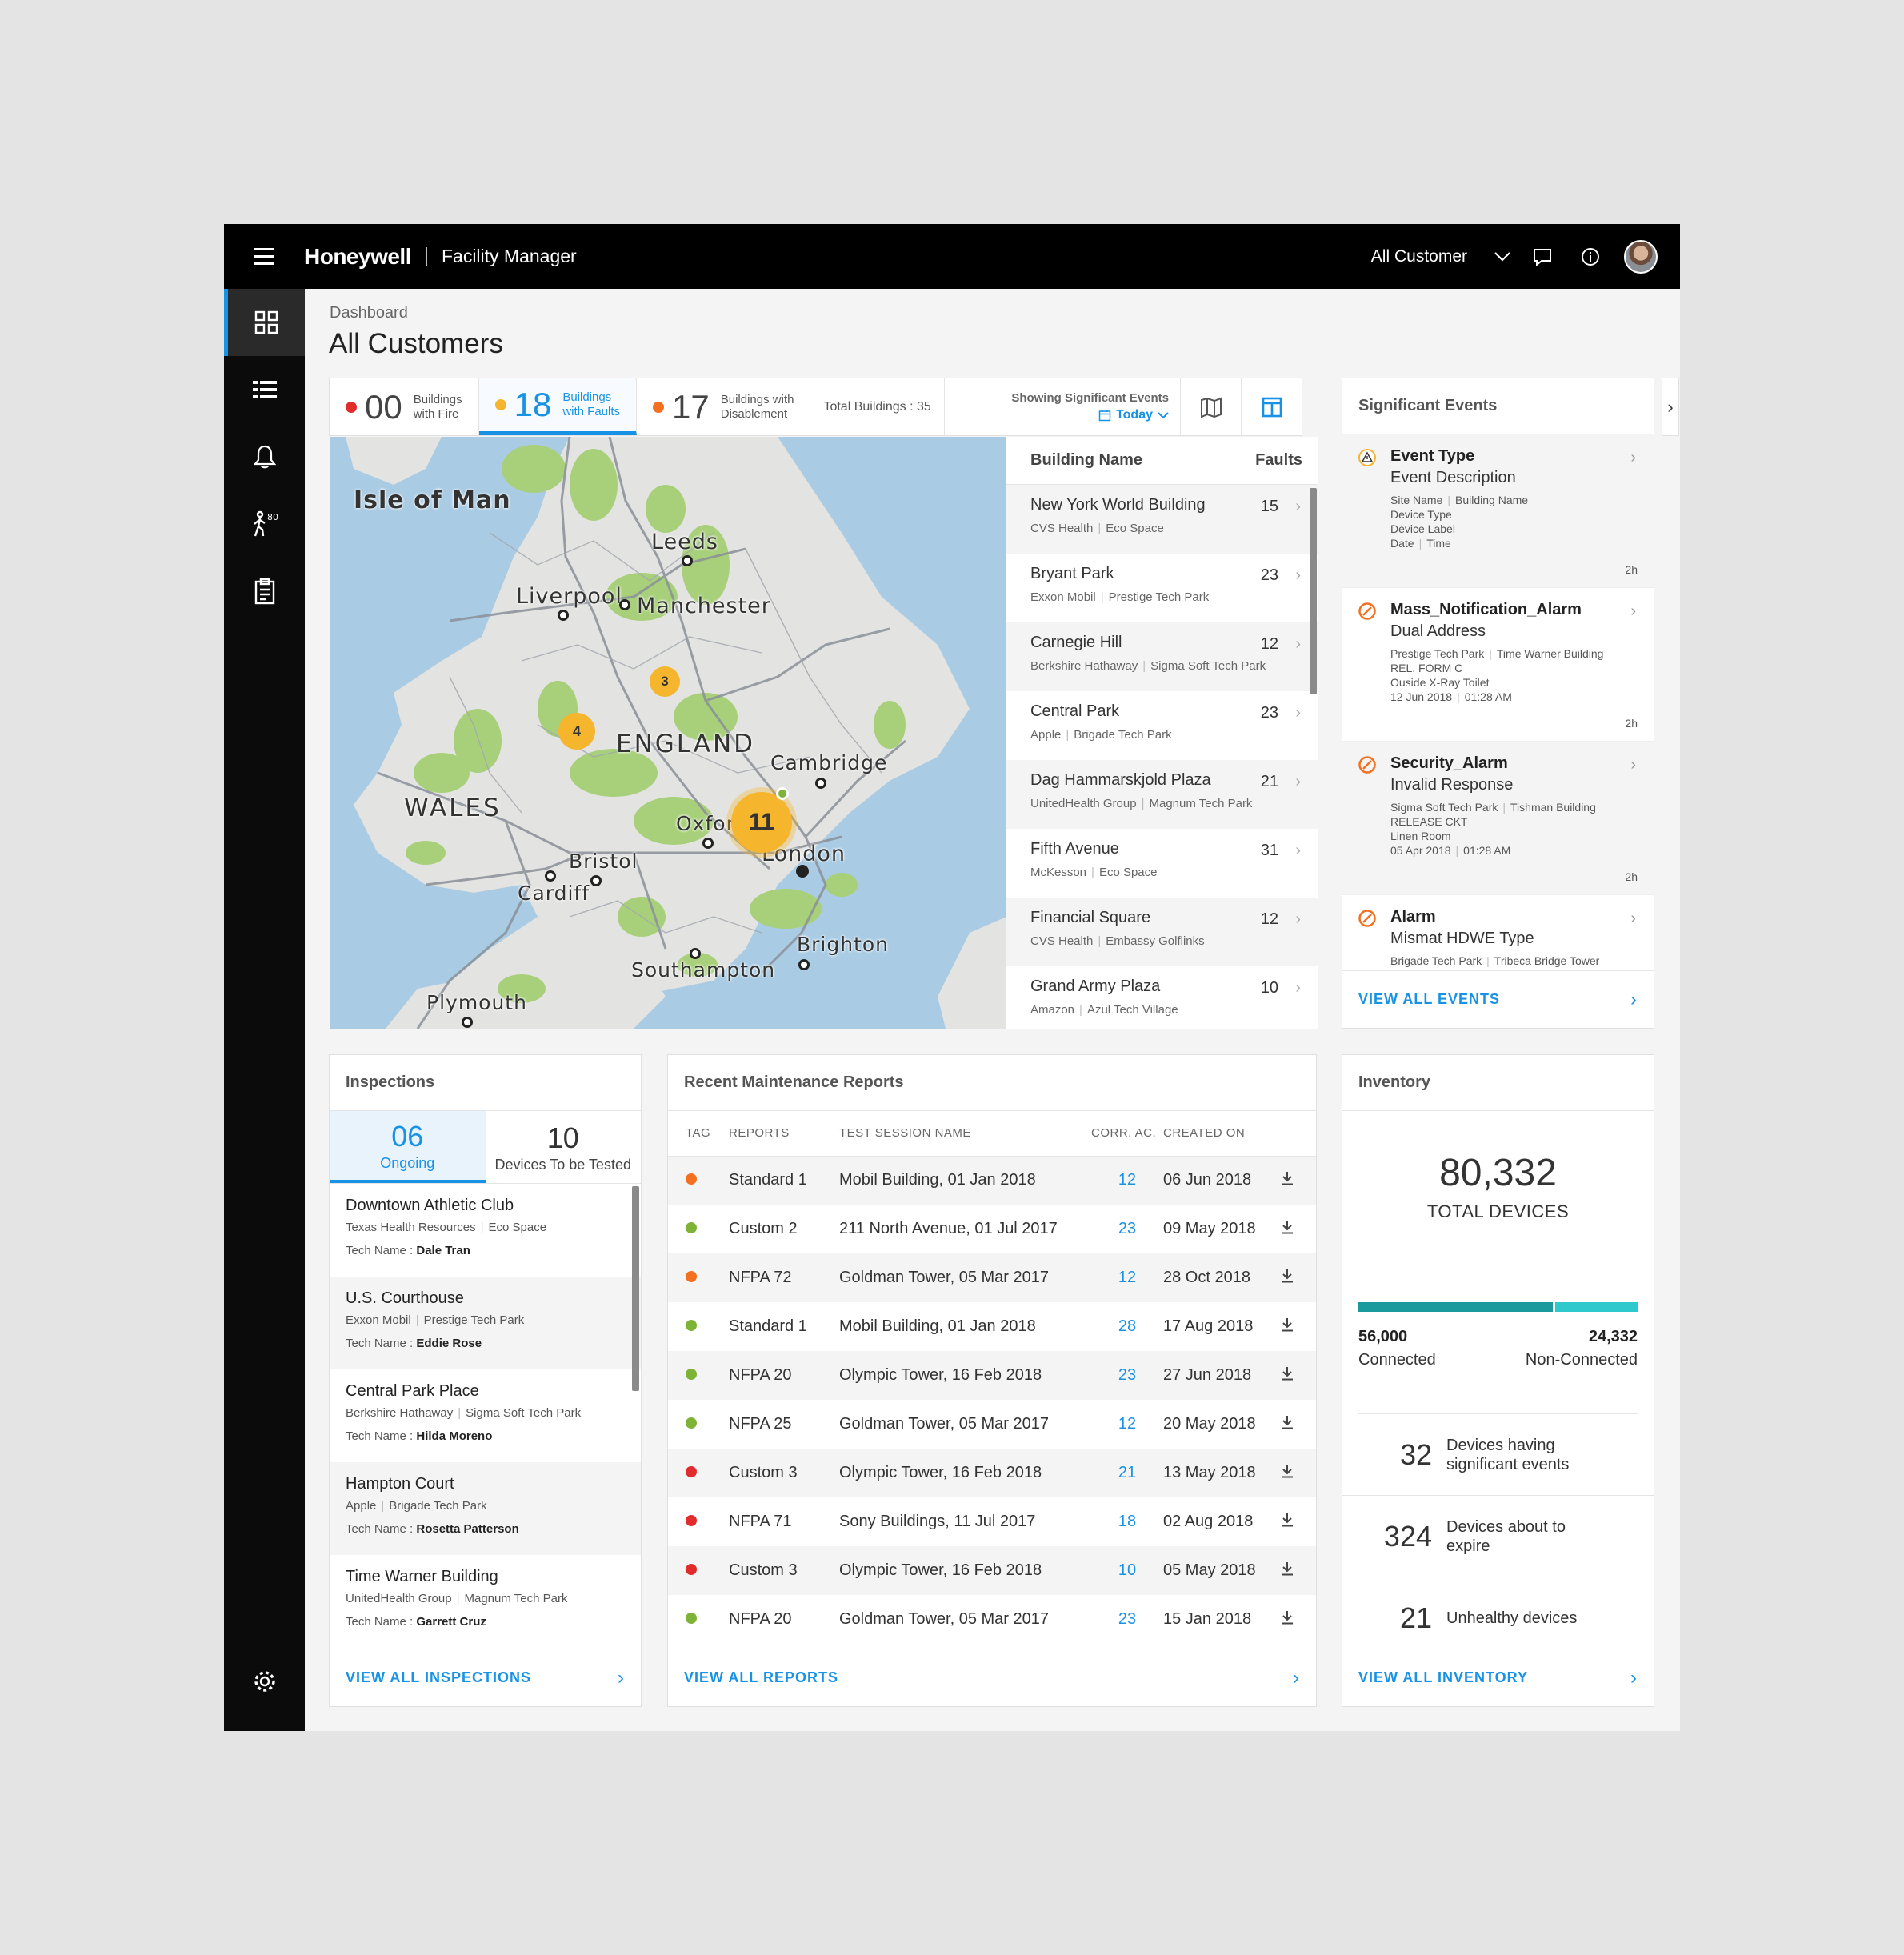 This screenshot has height=1955, width=1904. I want to click on dashboard-icon, so click(264, 322).